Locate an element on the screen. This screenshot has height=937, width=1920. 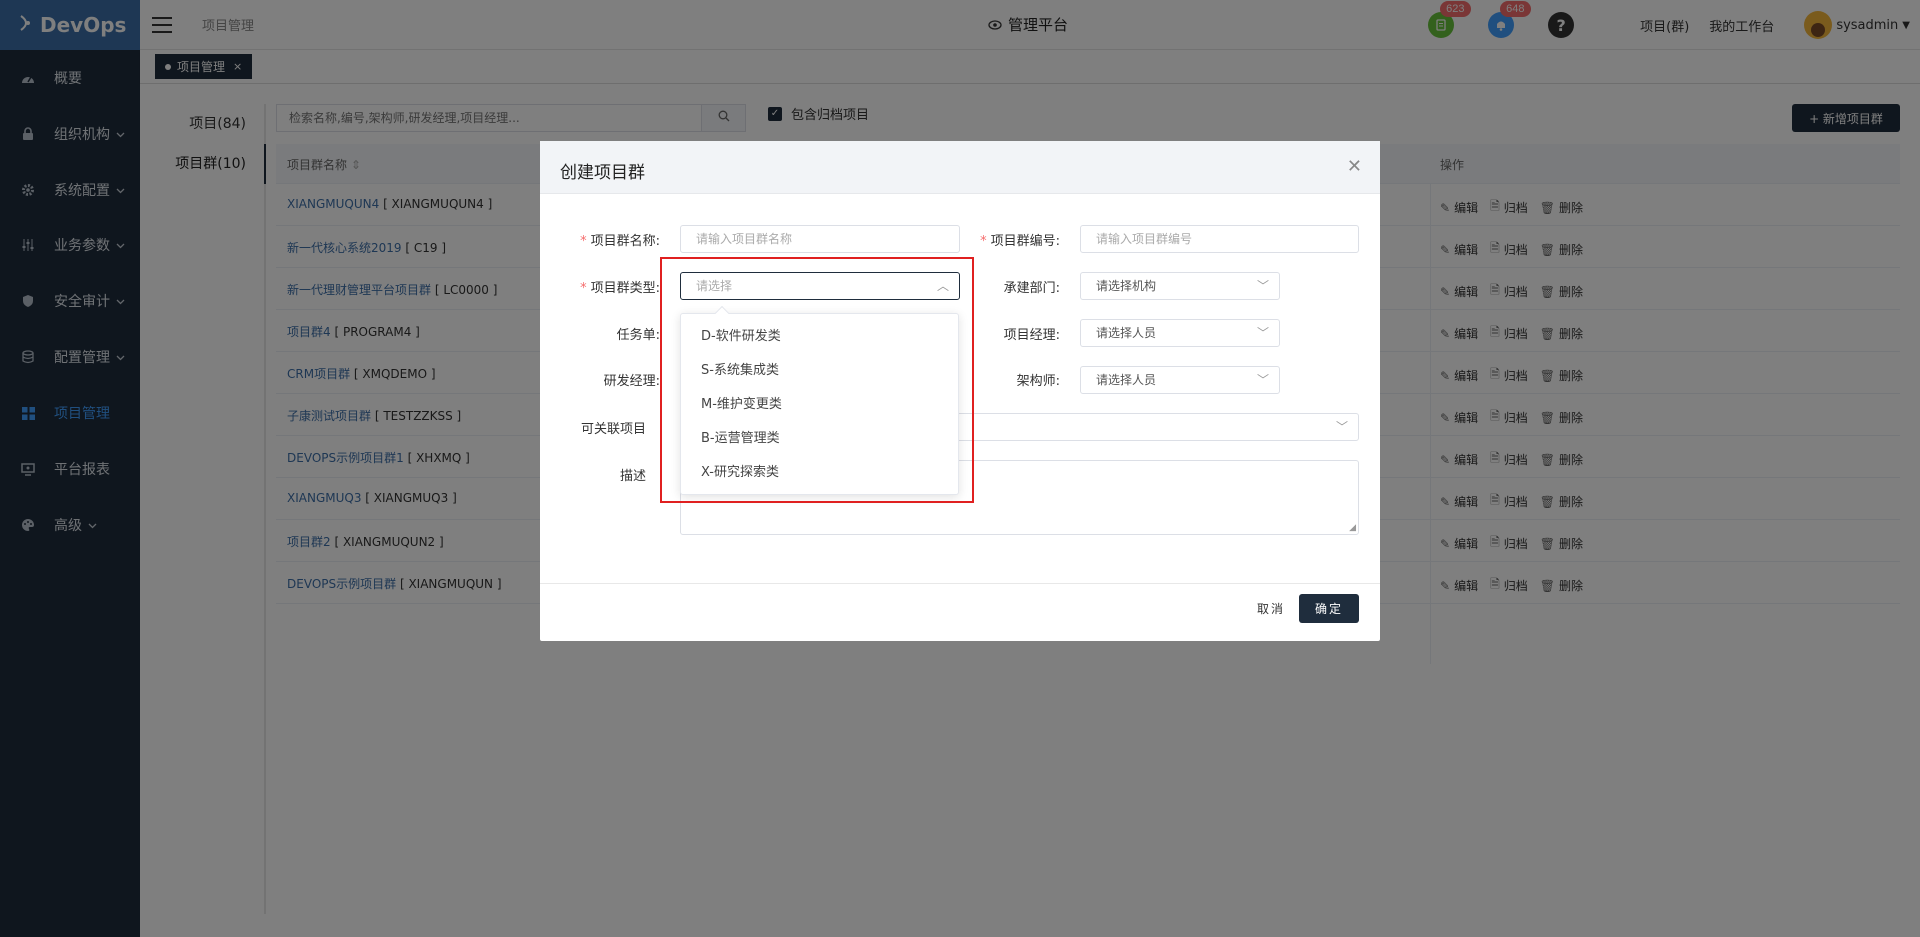
type-option: M-维护变更类 is located at coordinates (819, 405).